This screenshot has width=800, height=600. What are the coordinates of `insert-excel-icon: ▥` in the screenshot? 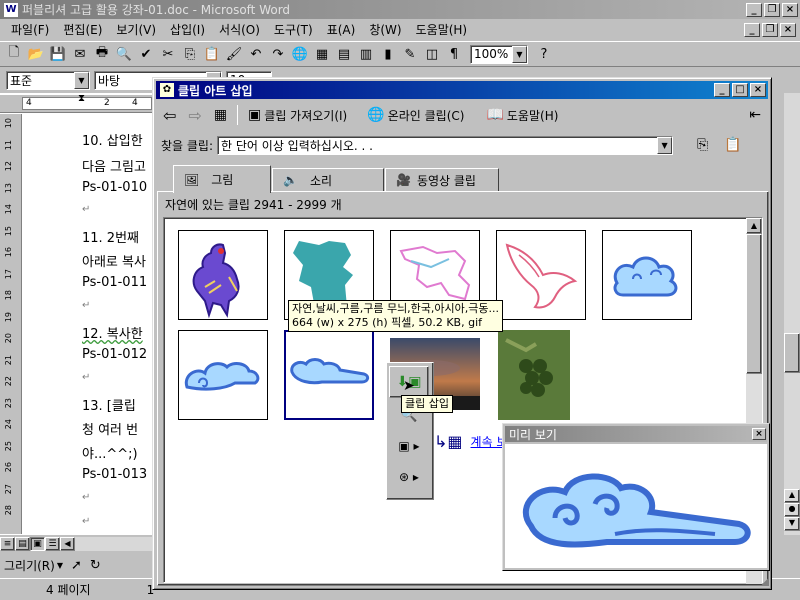 It's located at (366, 54).